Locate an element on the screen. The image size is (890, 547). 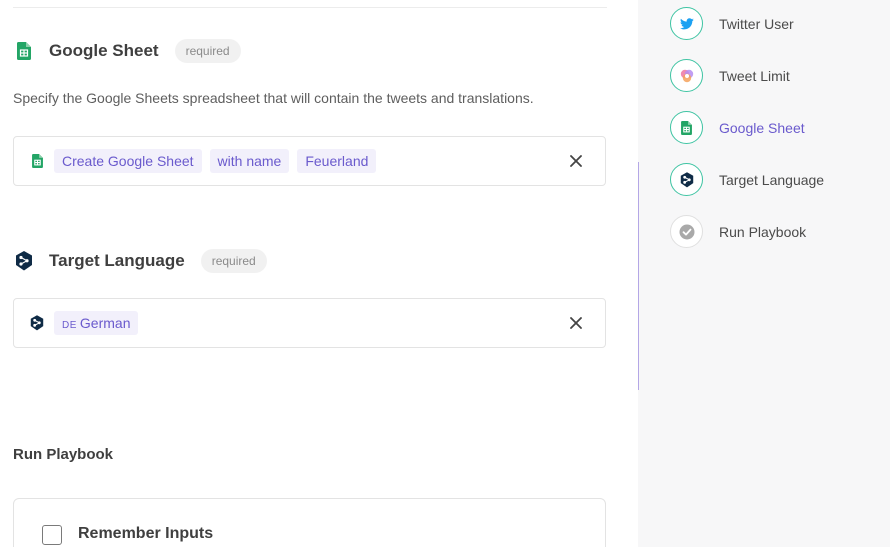
google-sheet-title: Google Sheet is located at coordinates (104, 50).